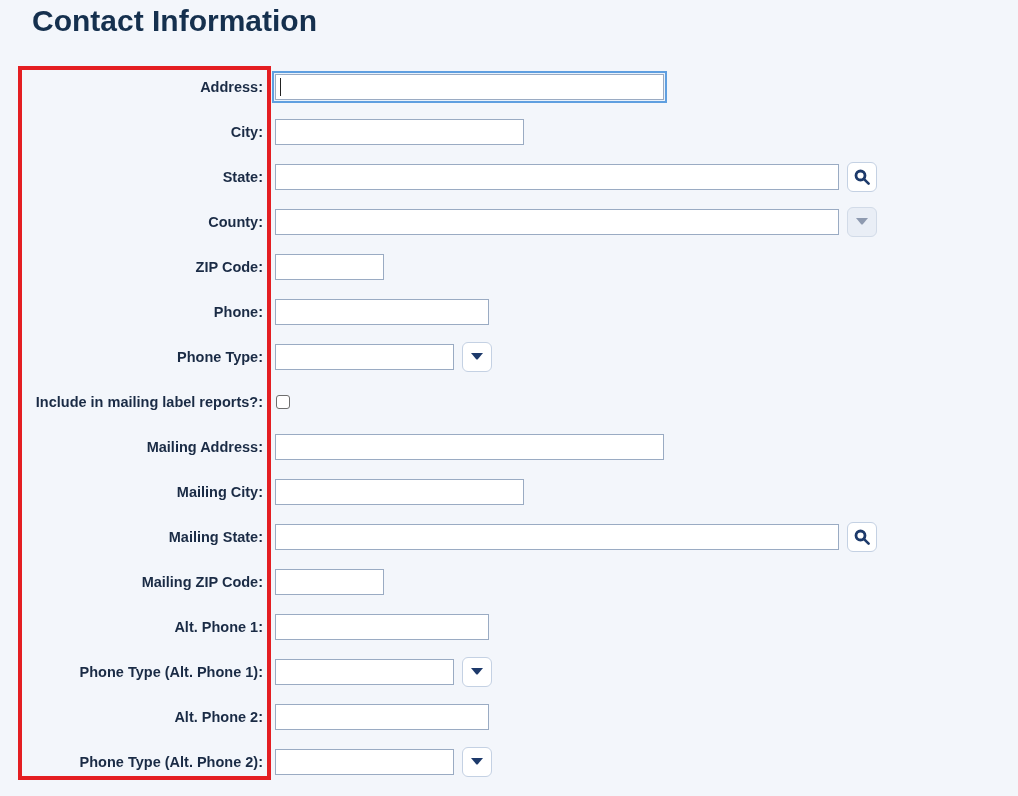 This screenshot has height=796, width=1018. Describe the element at coordinates (174, 21) in the screenshot. I see `page-title: Contact Information` at that location.